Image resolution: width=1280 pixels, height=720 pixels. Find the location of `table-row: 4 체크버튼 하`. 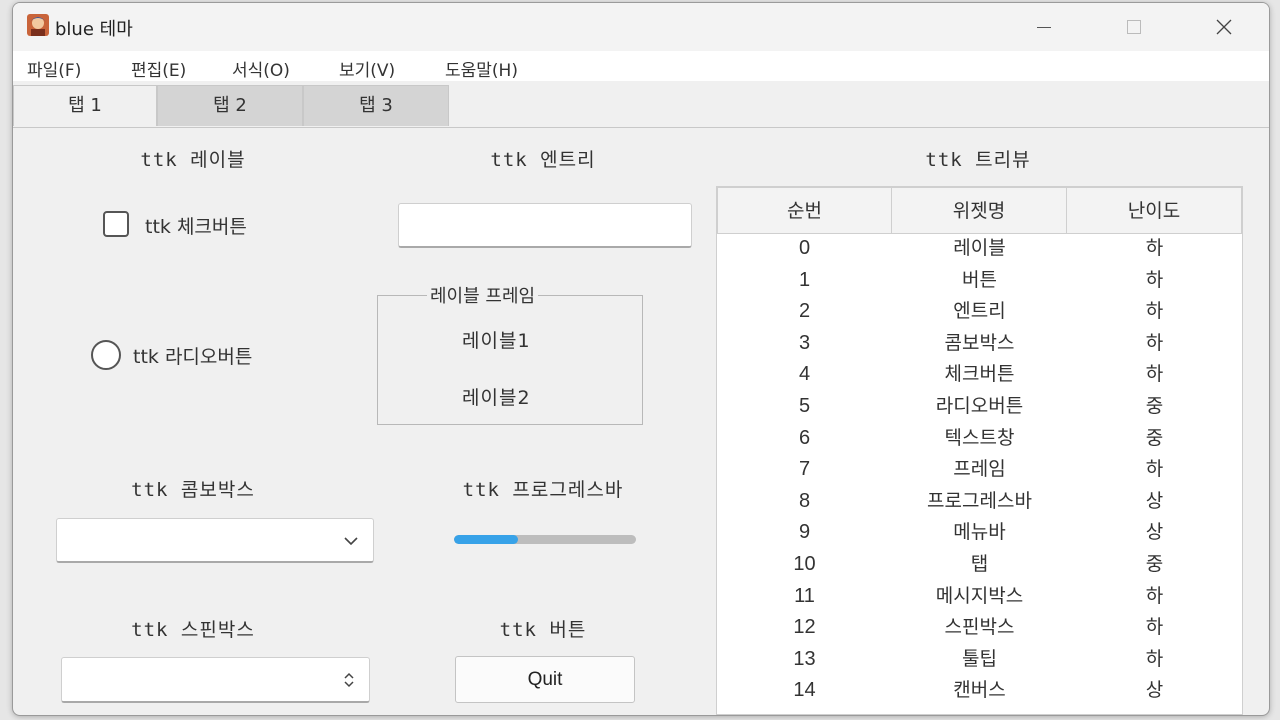

table-row: 4 체크버튼 하 is located at coordinates (979, 375).